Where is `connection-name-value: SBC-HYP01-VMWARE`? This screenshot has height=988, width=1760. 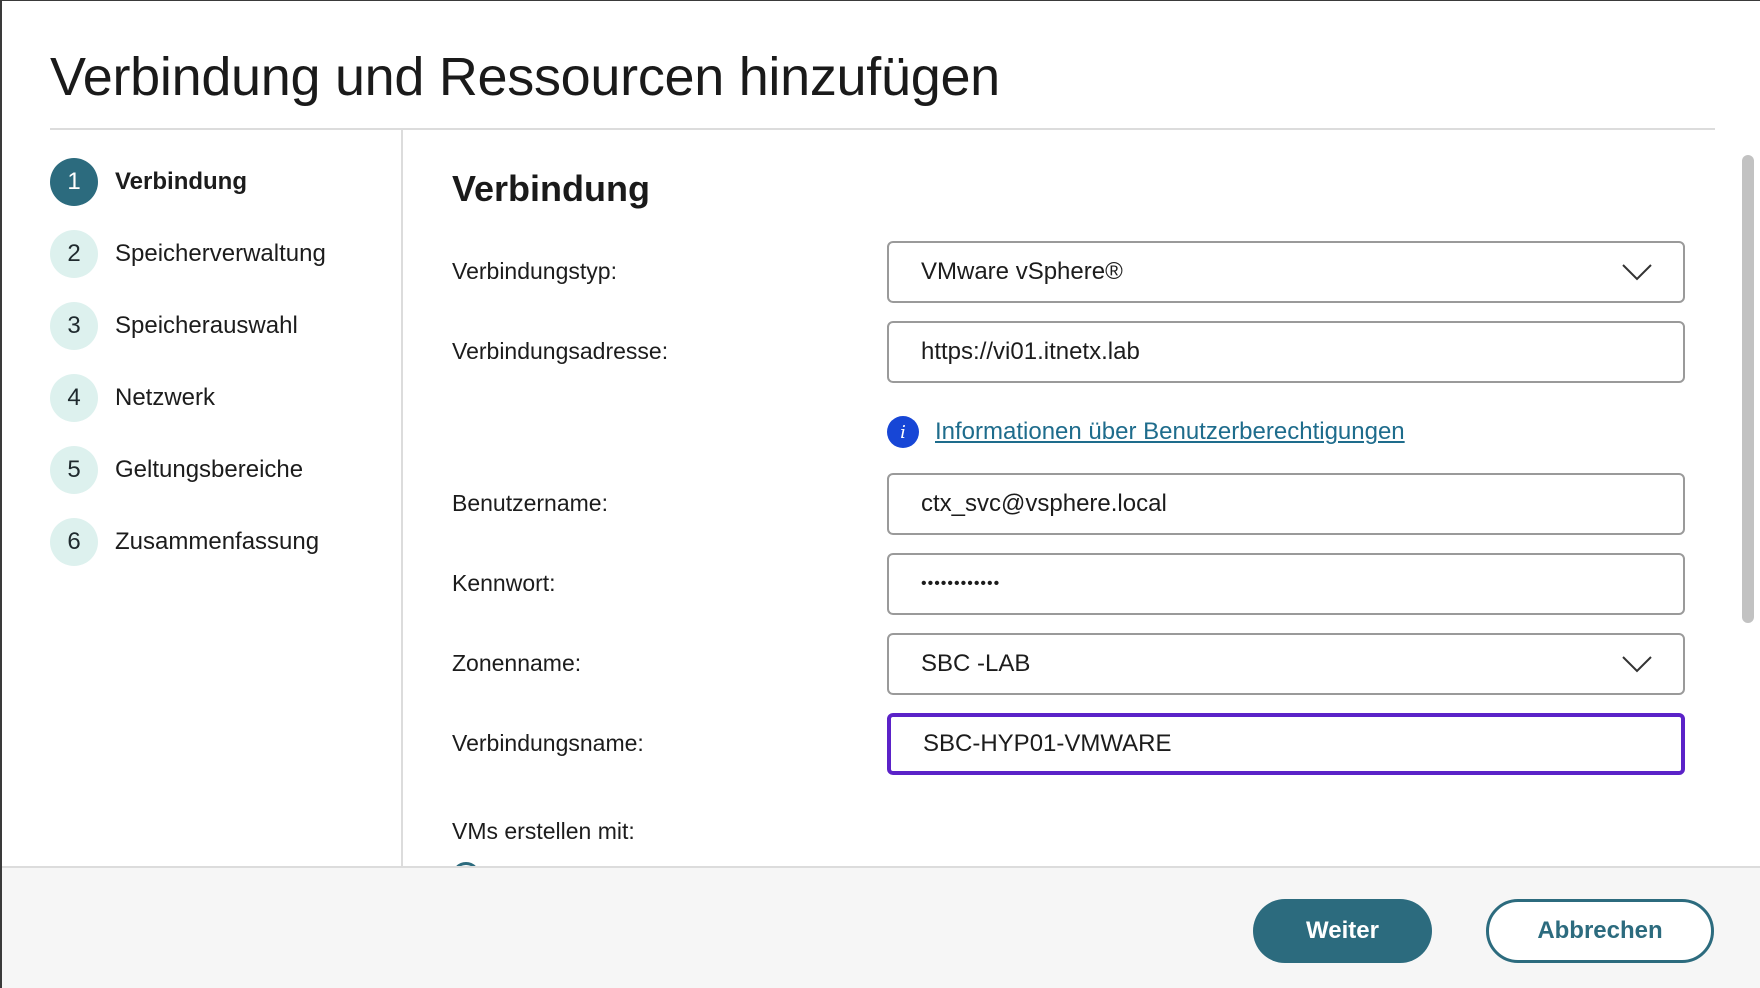
connection-name-value: SBC-HYP01-VMWARE is located at coordinates (1047, 743).